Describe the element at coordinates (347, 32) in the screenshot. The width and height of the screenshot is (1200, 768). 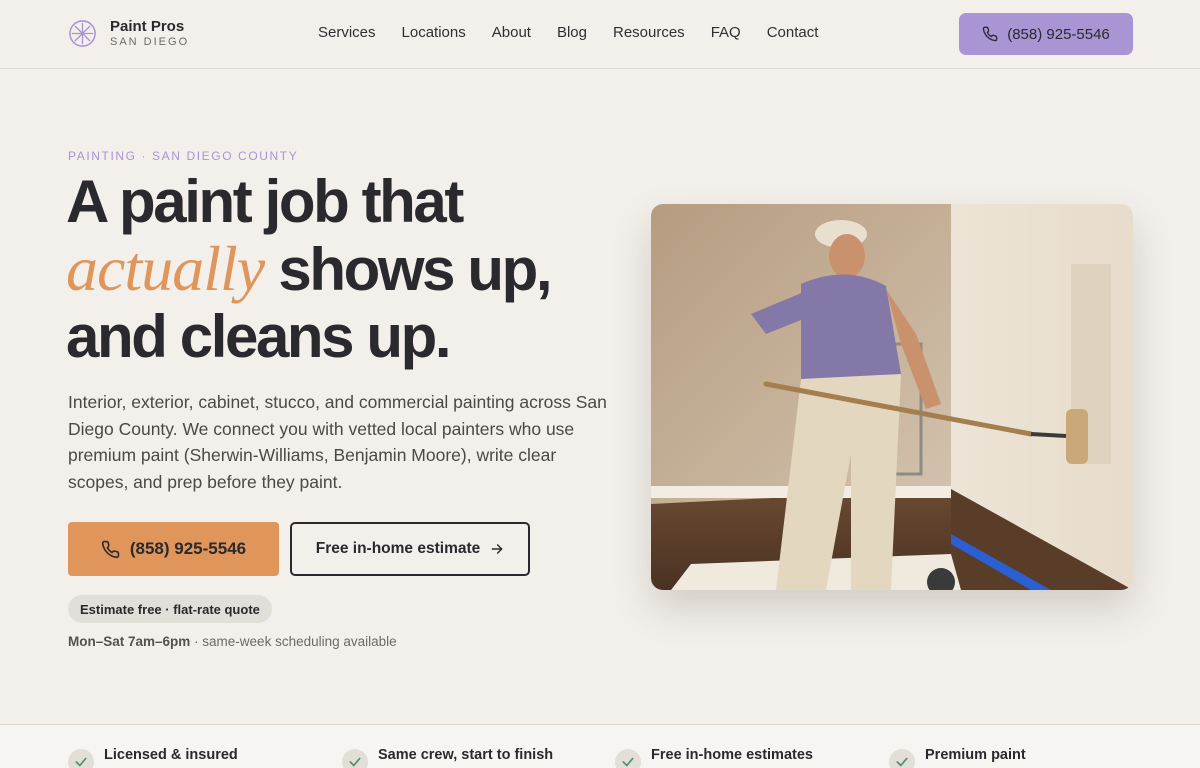
I see `nav-services: Services` at that location.